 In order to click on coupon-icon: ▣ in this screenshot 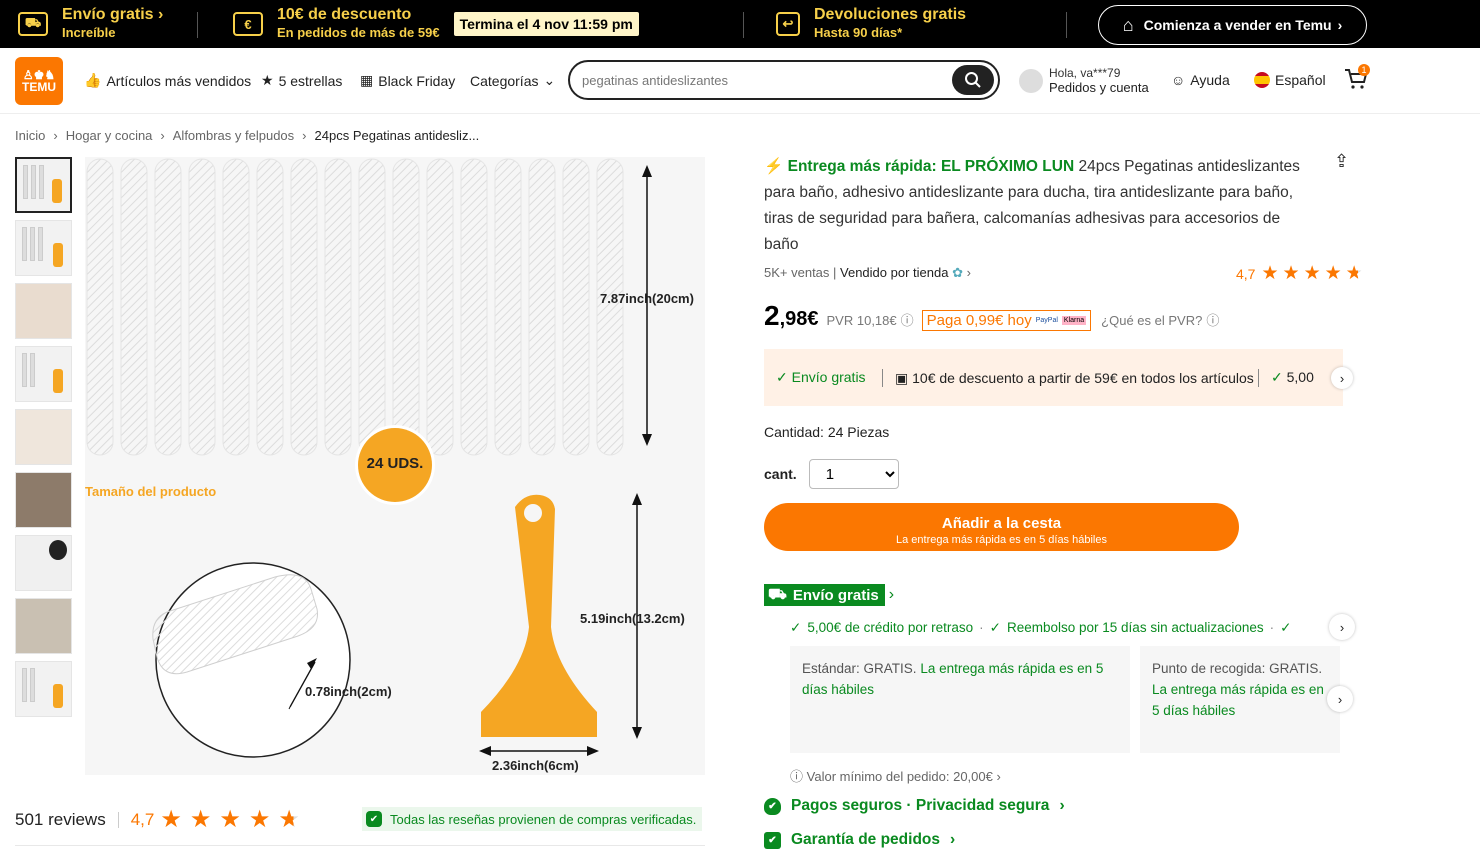, I will do `click(902, 377)`.